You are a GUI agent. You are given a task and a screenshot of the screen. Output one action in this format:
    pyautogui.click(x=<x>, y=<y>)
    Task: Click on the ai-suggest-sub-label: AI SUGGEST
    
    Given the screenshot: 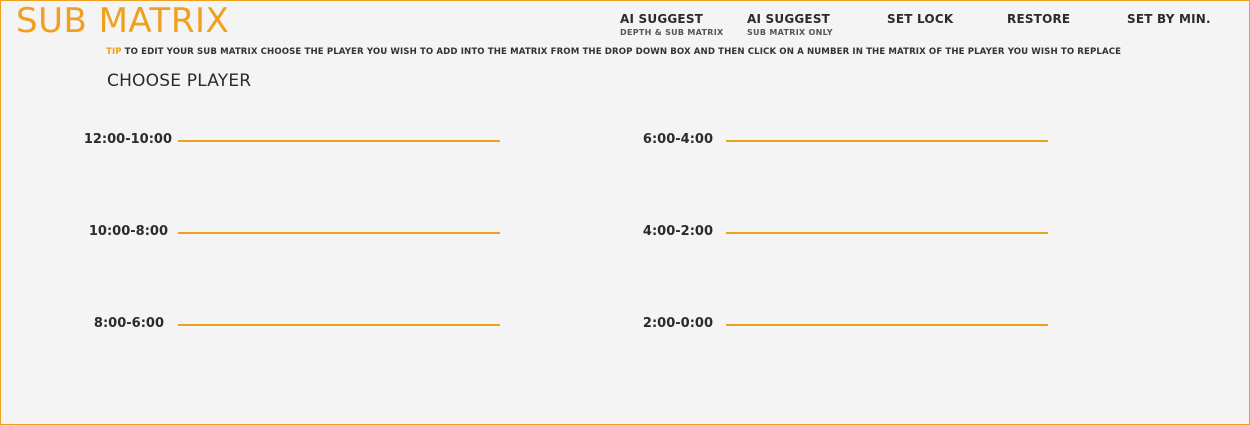 What is the action you would take?
    pyautogui.click(x=789, y=19)
    